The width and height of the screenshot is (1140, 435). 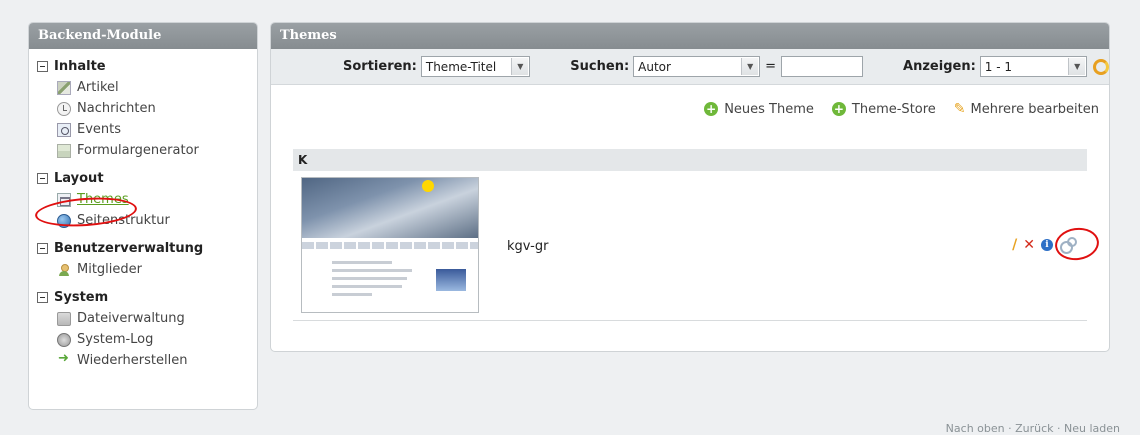 What do you see at coordinates (1101, 67) in the screenshot?
I see `refresh-icon` at bounding box center [1101, 67].